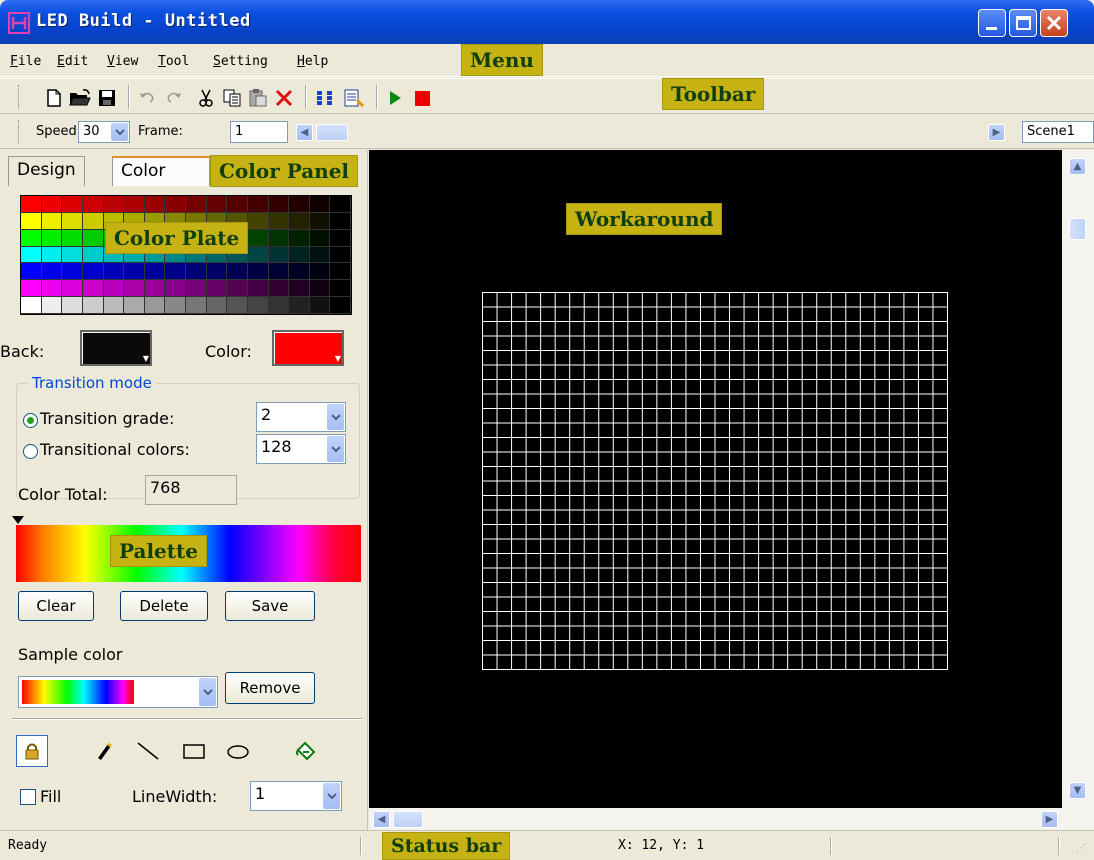 This screenshot has width=1094, height=860. What do you see at coordinates (232, 98) in the screenshot?
I see `copy-button` at bounding box center [232, 98].